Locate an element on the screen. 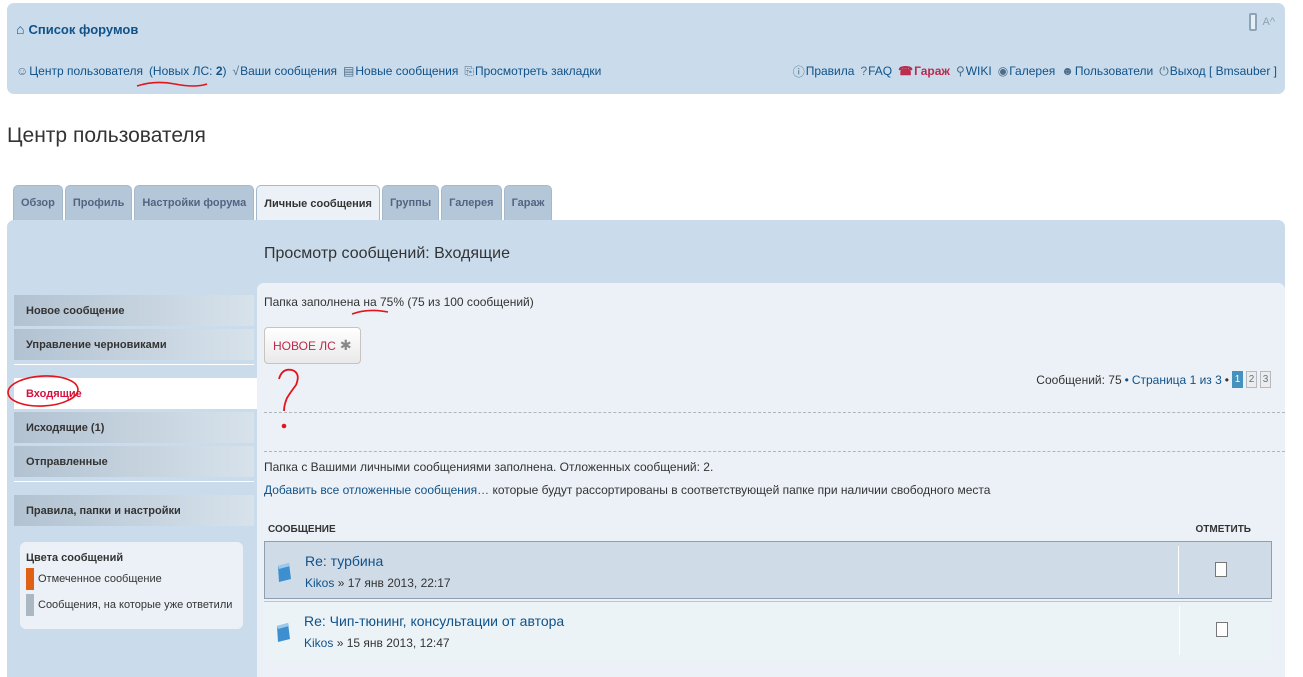 This screenshot has height=677, width=1303. message-date: » 17 янв 2013, 22:17 is located at coordinates (394, 583).